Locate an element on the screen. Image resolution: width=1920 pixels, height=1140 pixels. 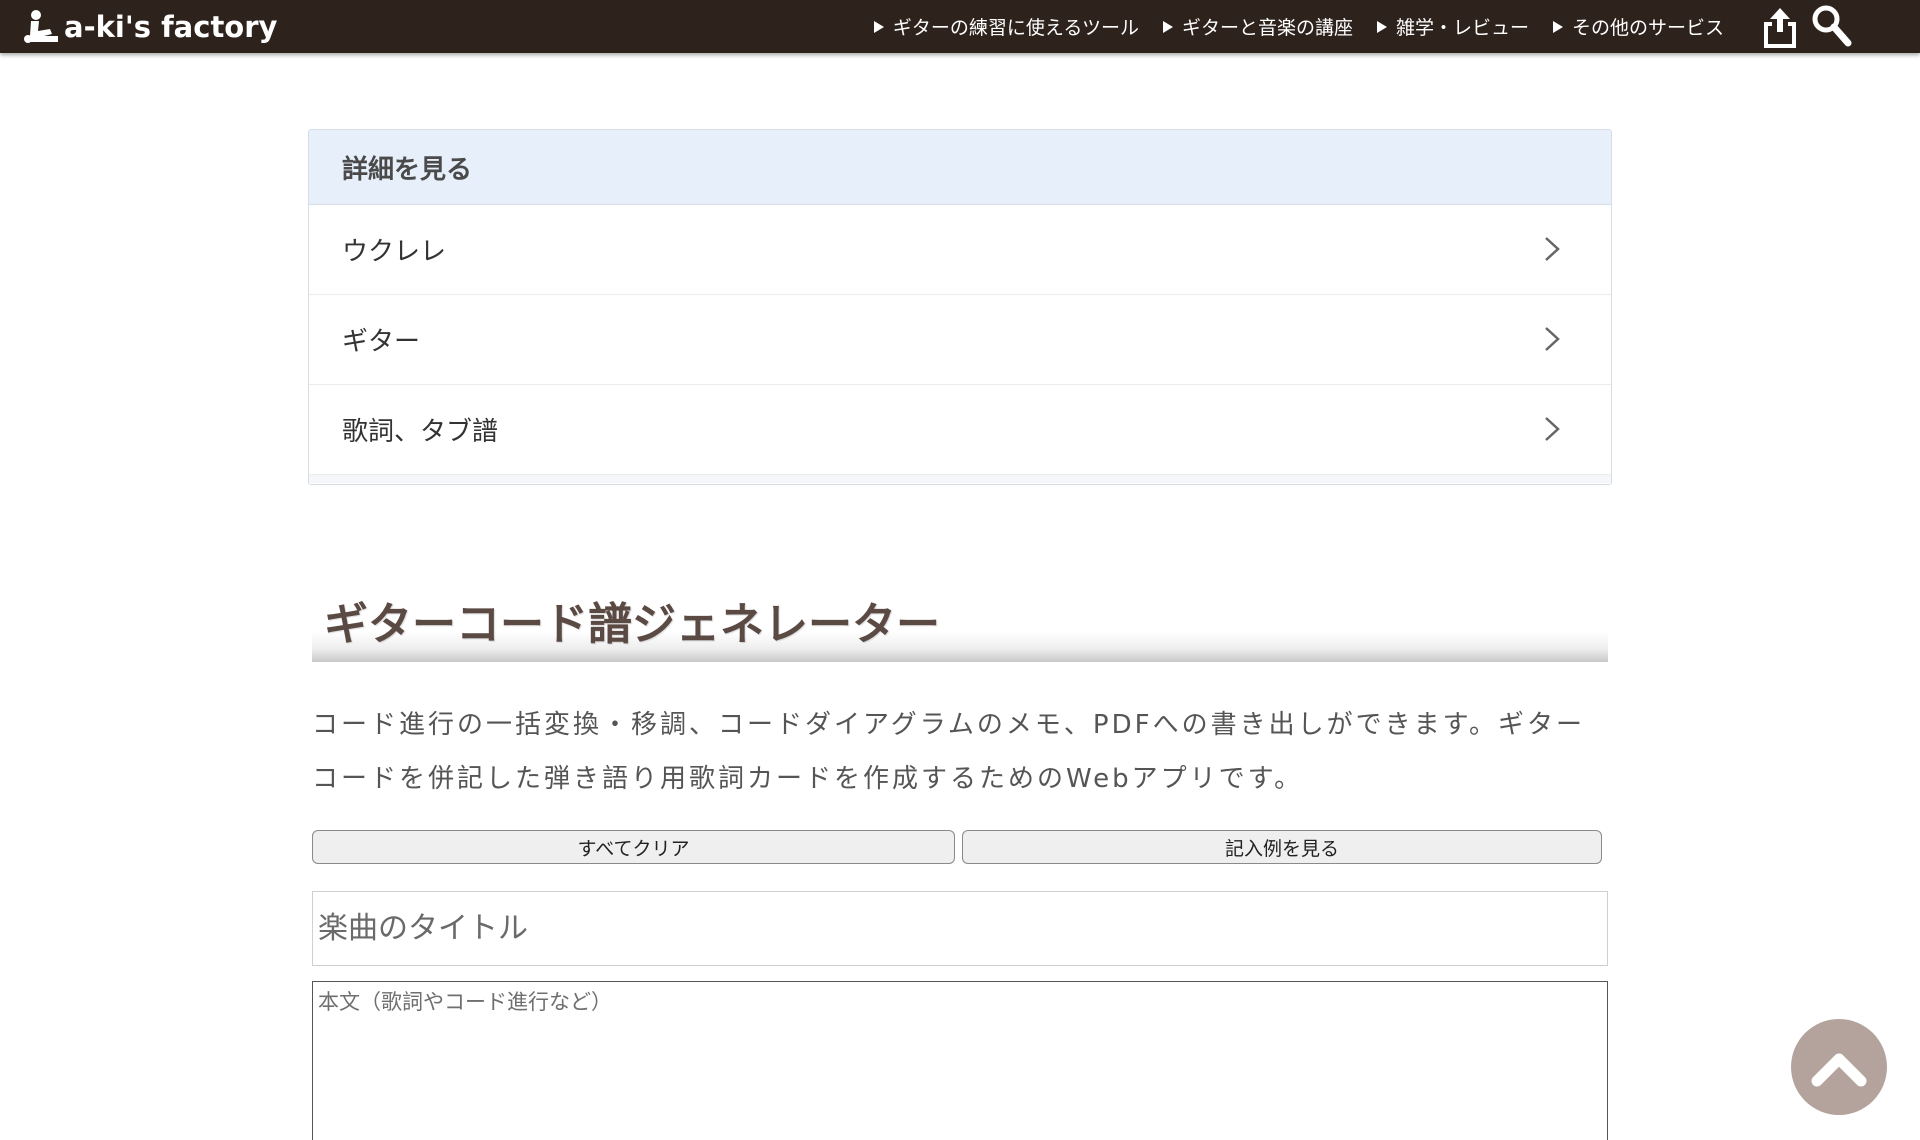
nav-item-trivia-reviews: 雑学・レビュー is located at coordinates (1452, 26).